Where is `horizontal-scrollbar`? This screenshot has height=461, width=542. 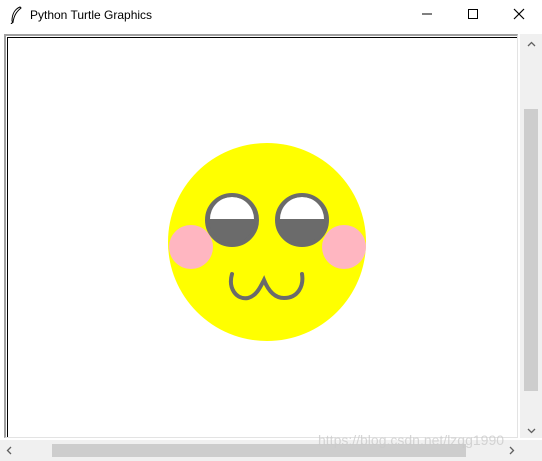
horizontal-scrollbar is located at coordinates (260, 450).